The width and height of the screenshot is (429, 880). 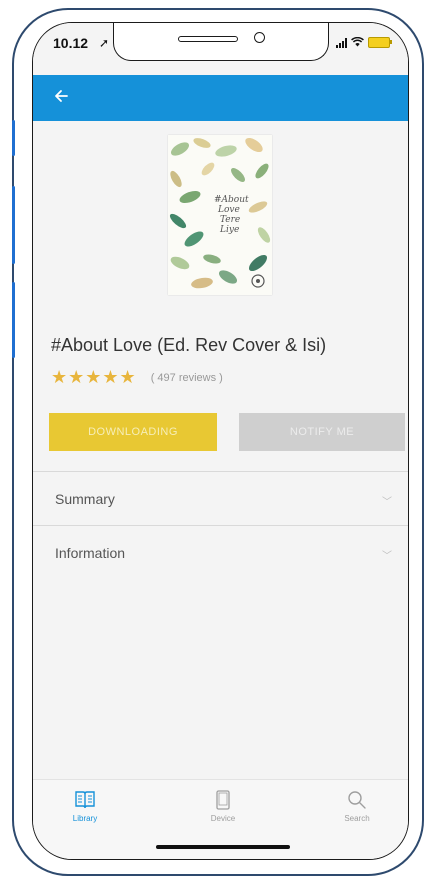 I want to click on speaker-grille, so click(x=208, y=39).